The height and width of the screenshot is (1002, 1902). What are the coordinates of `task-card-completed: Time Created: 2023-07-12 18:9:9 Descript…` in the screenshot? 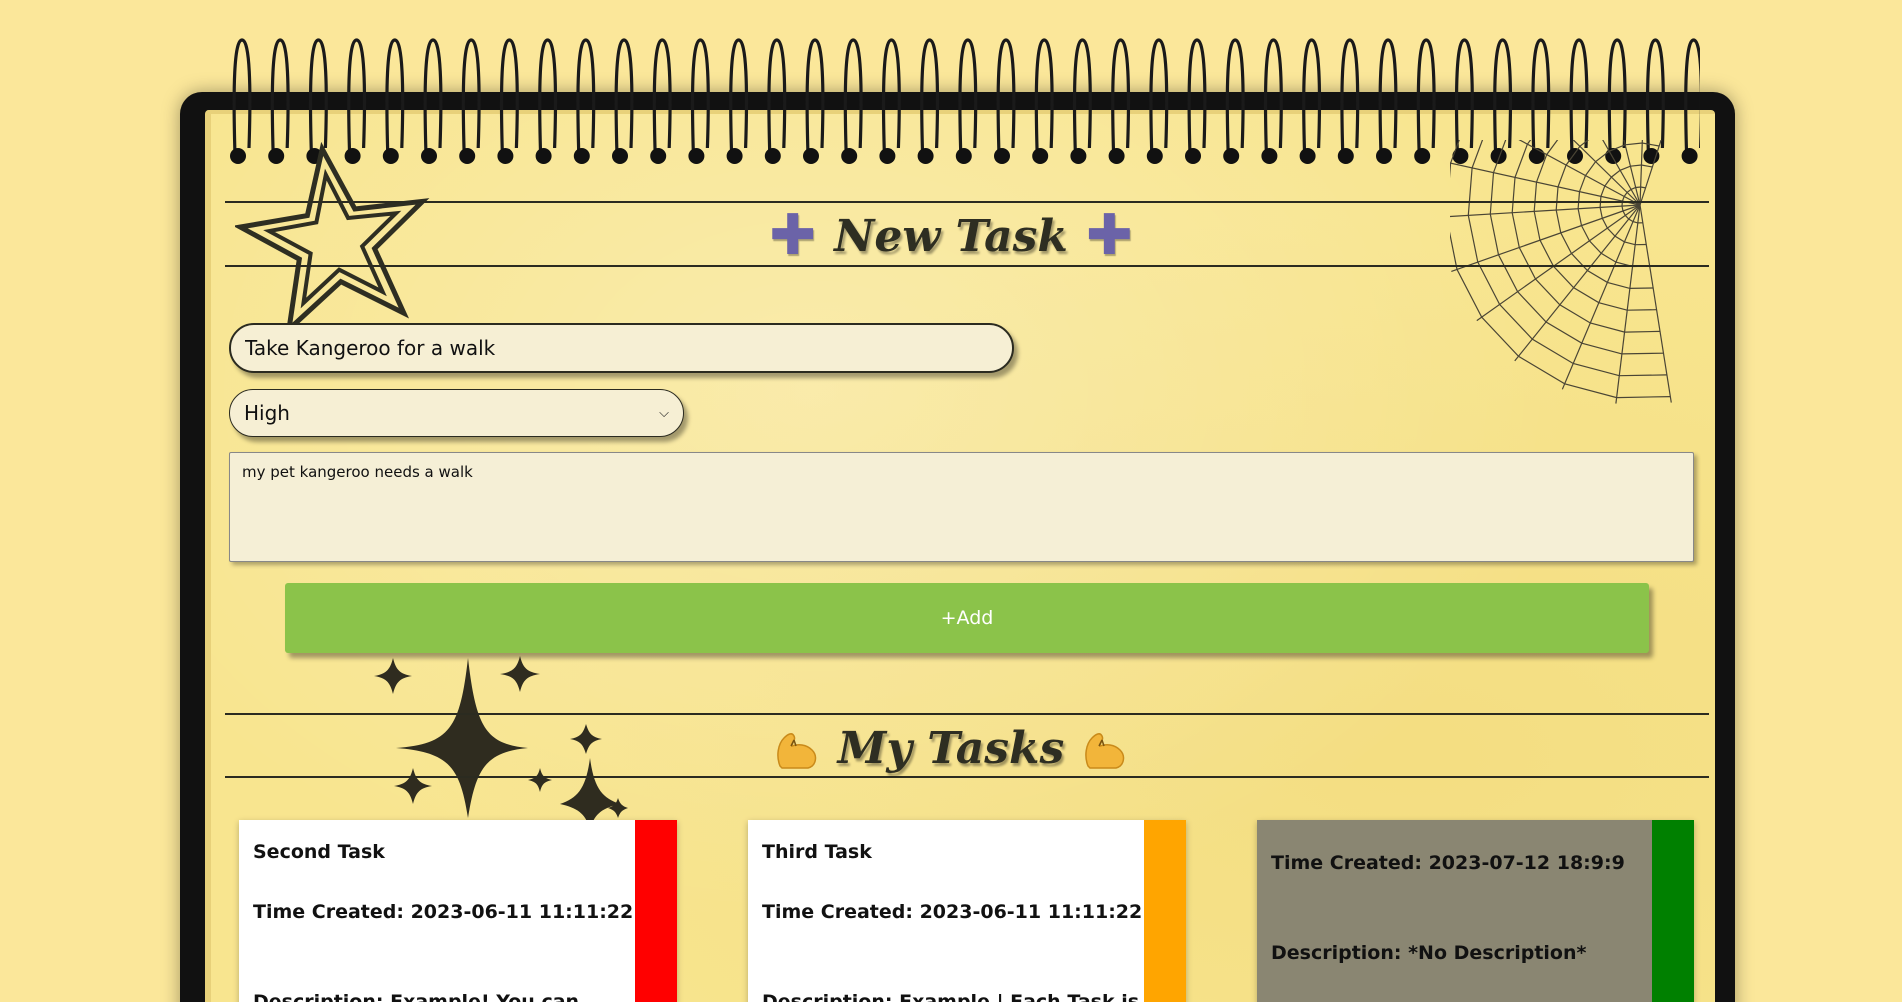 It's located at (1475, 911).